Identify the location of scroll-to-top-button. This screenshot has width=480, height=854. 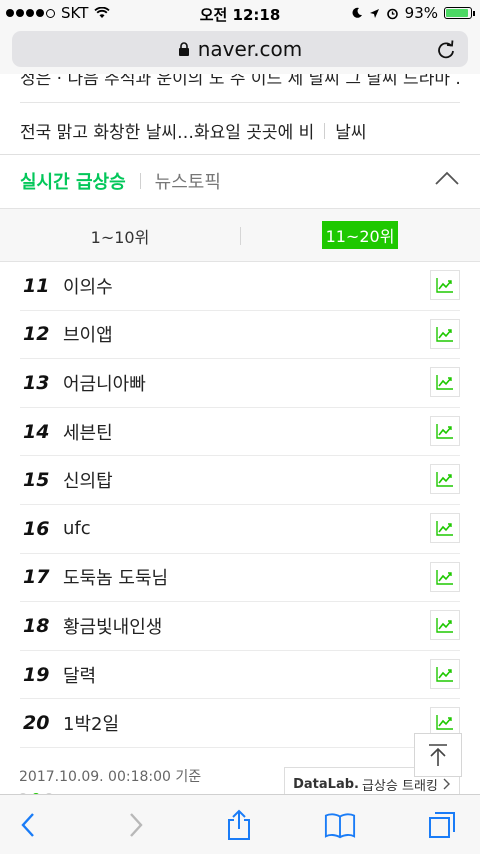
(438, 755).